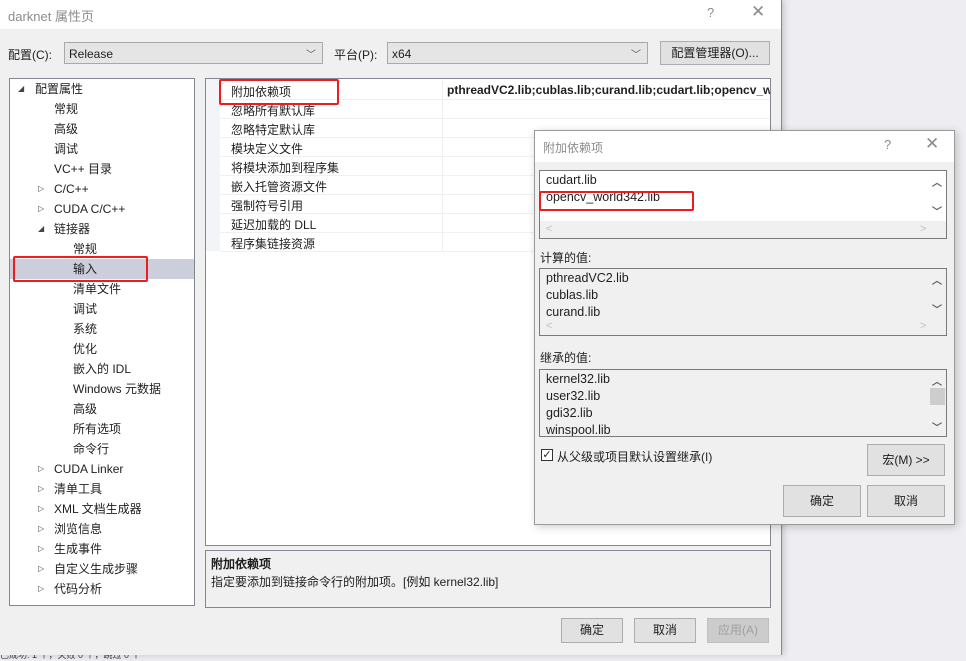  What do you see at coordinates (102, 329) in the screenshot?
I see `tree-item: 系统` at bounding box center [102, 329].